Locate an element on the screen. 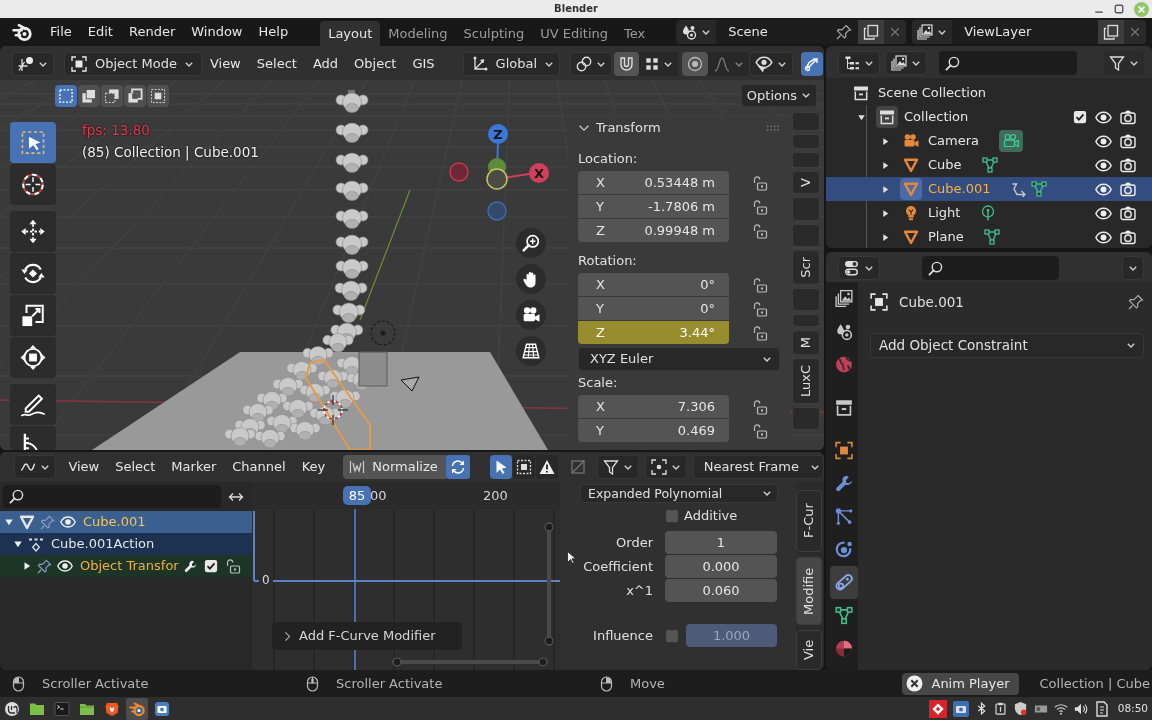 This screenshot has height=720, width=1152. window-title: Blender is located at coordinates (576, 9).